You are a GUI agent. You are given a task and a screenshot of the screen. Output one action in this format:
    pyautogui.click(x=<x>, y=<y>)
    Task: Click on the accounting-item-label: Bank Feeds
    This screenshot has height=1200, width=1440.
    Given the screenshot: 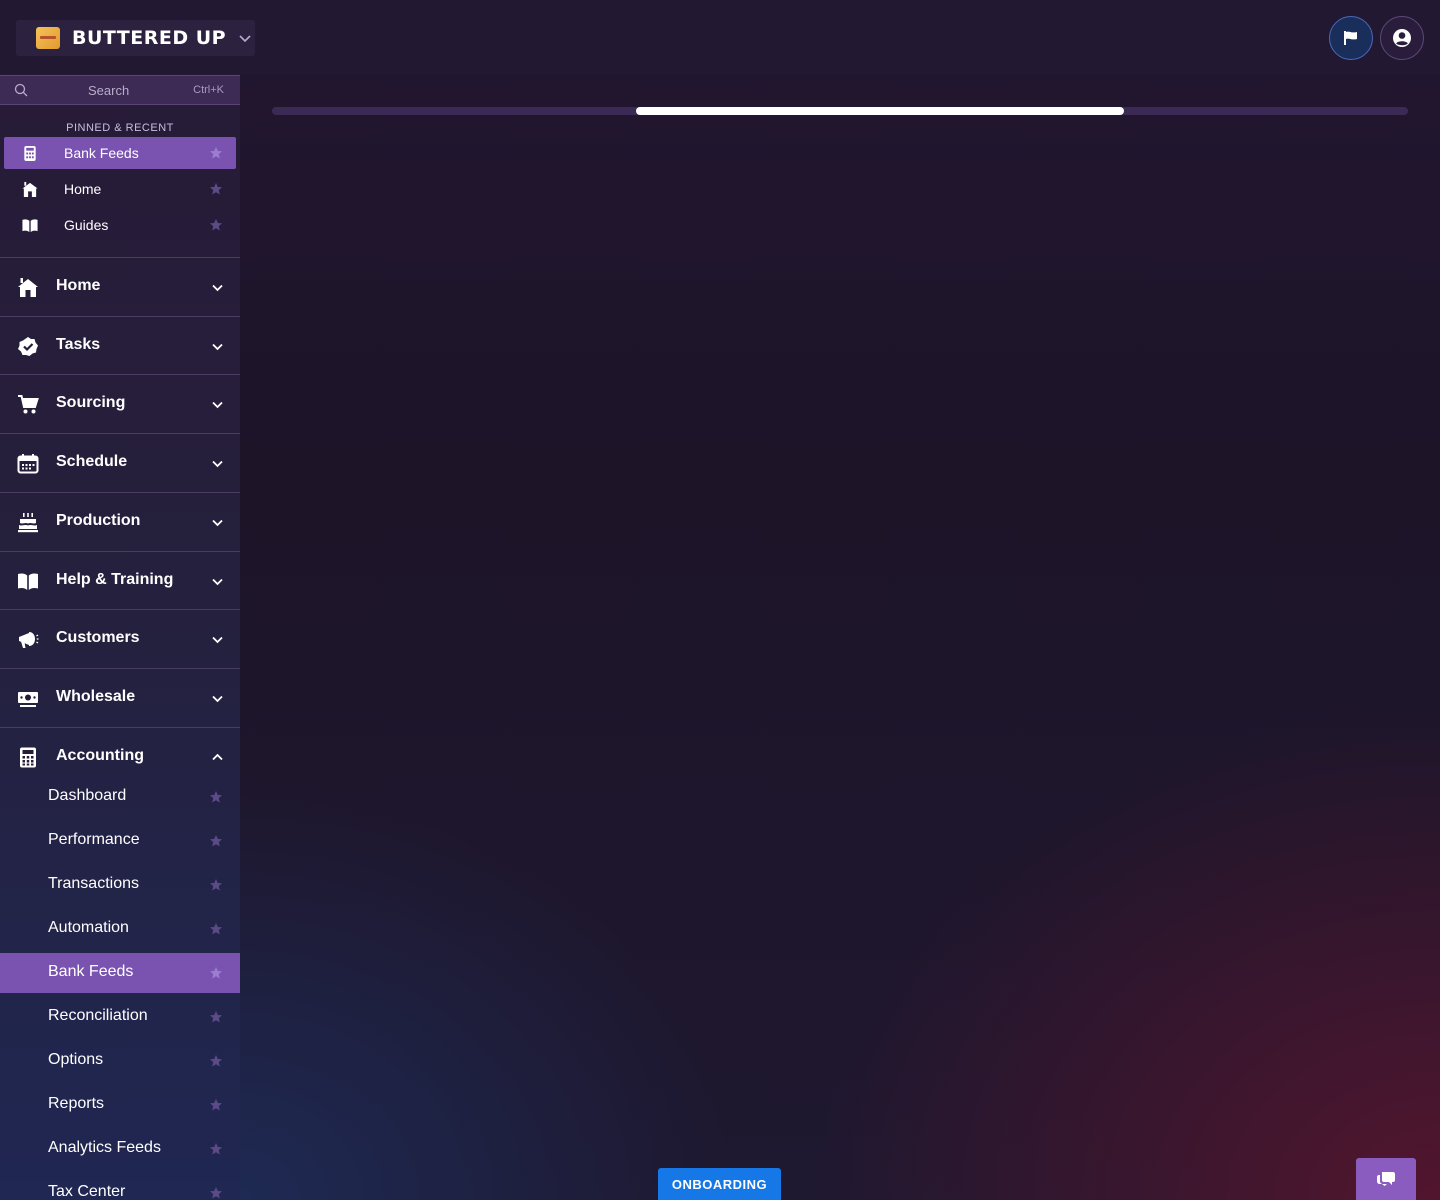 What is the action you would take?
    pyautogui.click(x=91, y=971)
    